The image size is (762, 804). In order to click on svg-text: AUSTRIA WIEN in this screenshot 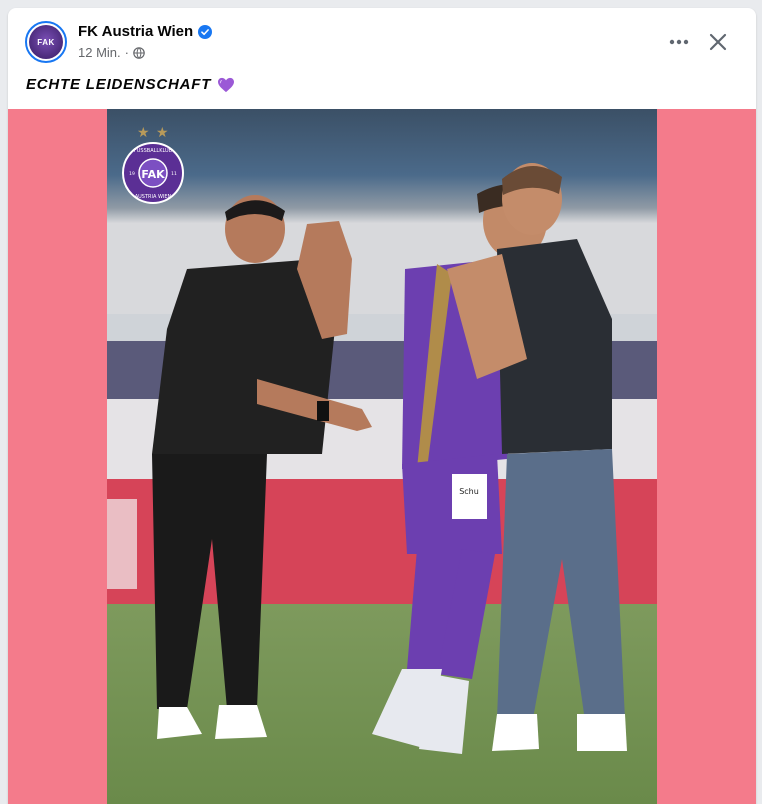, I will do `click(153, 197)`.